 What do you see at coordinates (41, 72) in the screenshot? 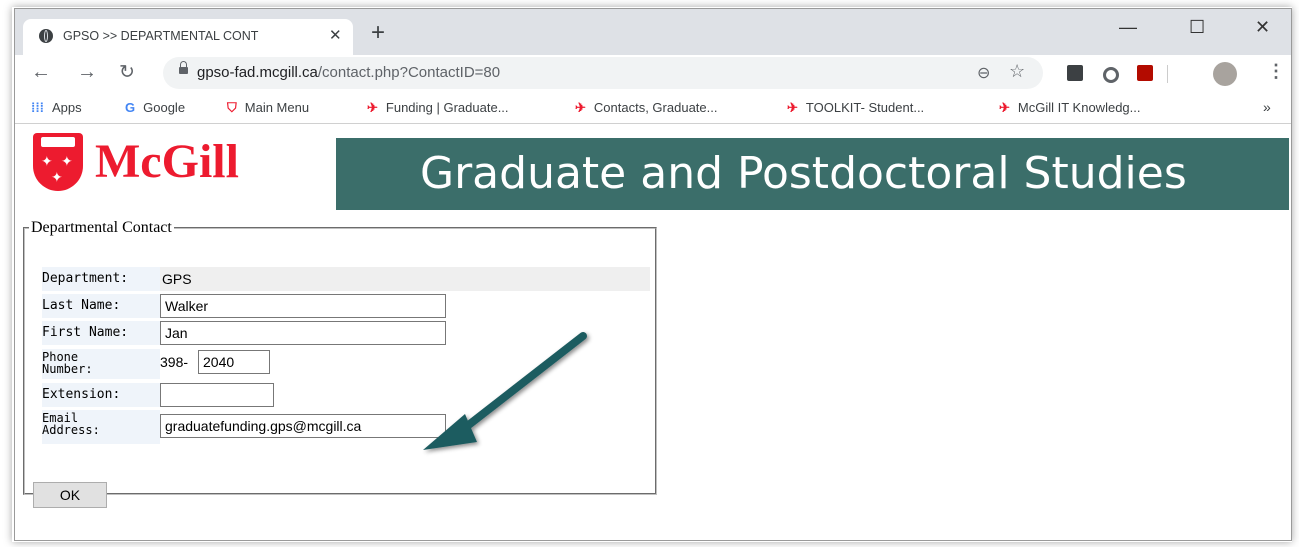
I see `back-button: ←` at bounding box center [41, 72].